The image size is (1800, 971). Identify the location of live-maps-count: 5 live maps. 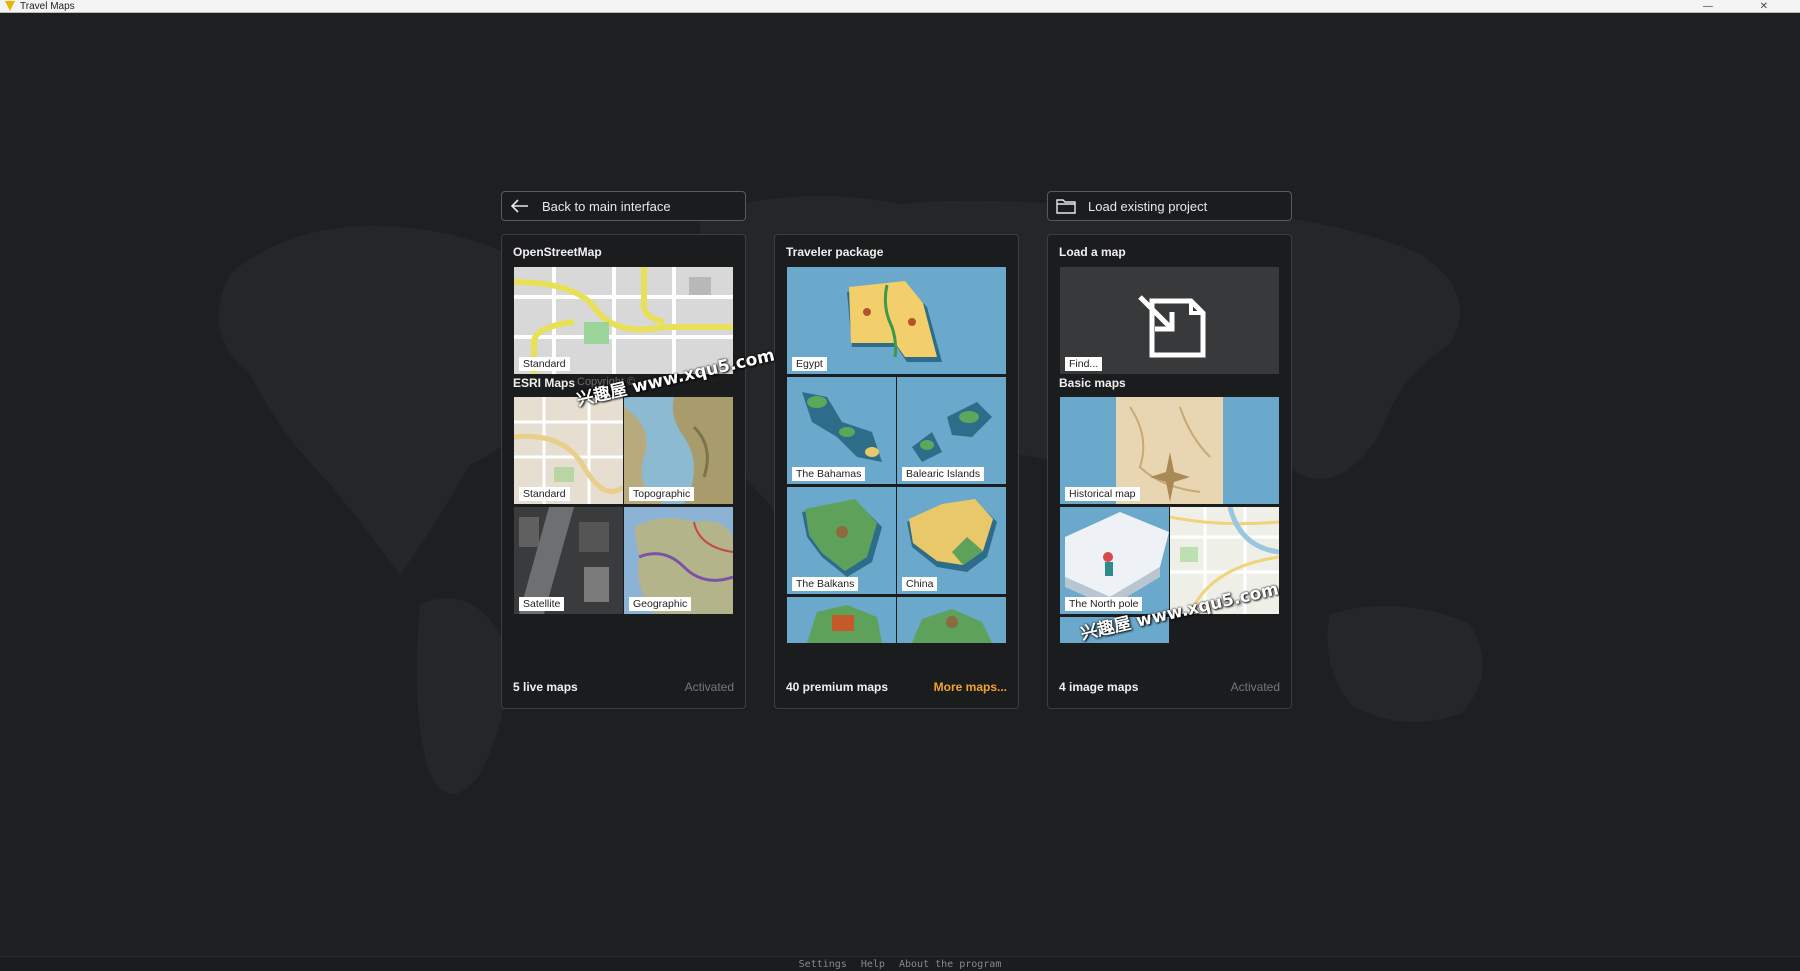
(545, 687).